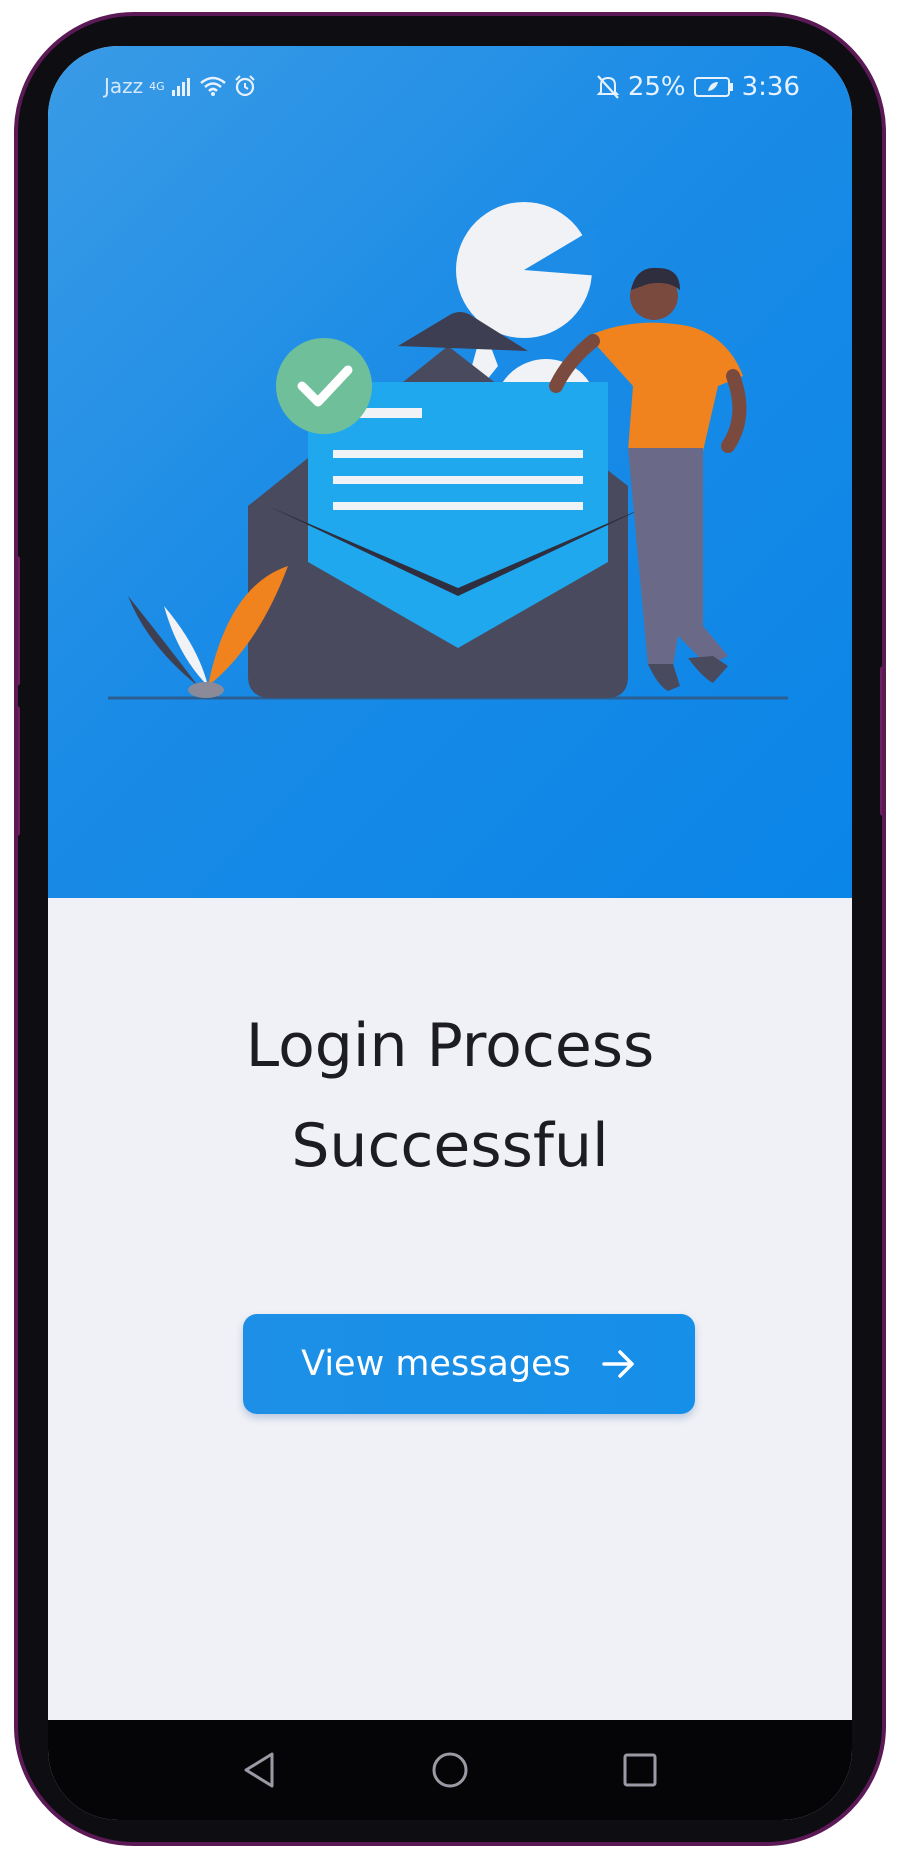 The image size is (902, 1859). I want to click on power-button, so click(881, 741).